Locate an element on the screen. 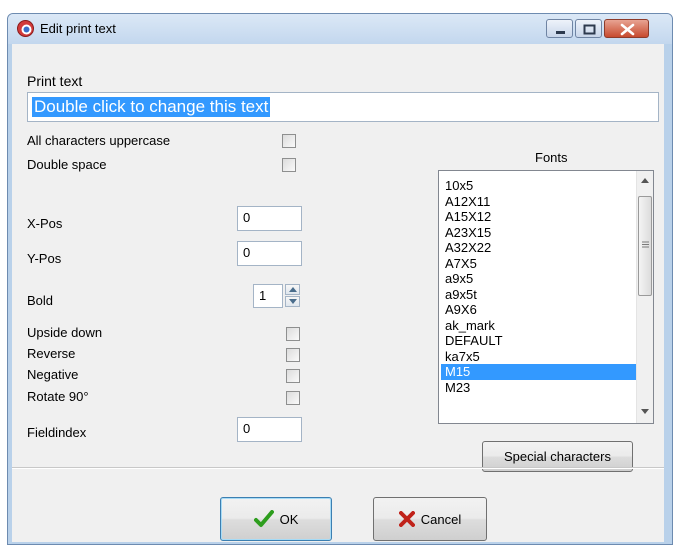 The image size is (673, 545). reverse-checkbox is located at coordinates (293, 355).